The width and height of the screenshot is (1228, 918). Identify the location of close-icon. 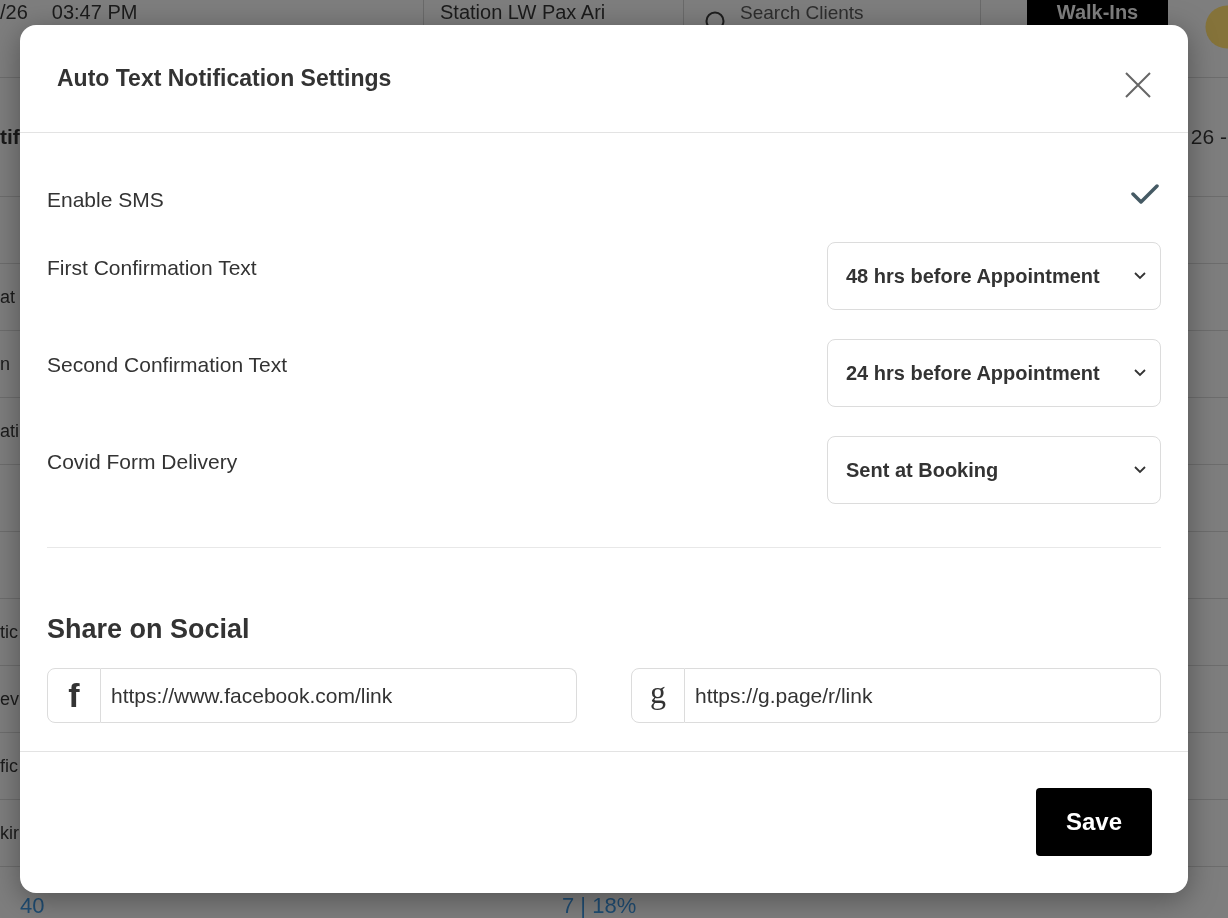
(1138, 85).